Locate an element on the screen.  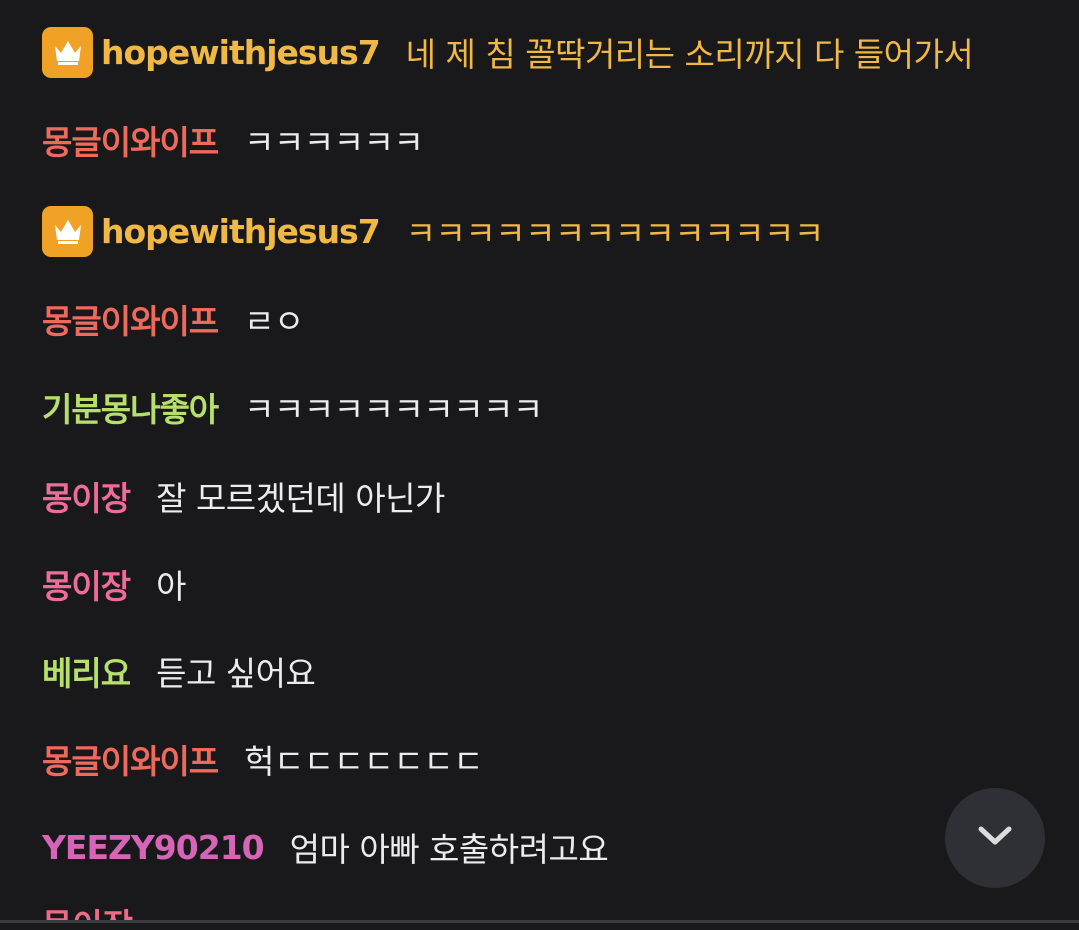
chat-text: ㅋㅋㅋㅋㅋㅋㅋㅋㅋㅋㅋㅋㅋㅋ is located at coordinates (615, 233).